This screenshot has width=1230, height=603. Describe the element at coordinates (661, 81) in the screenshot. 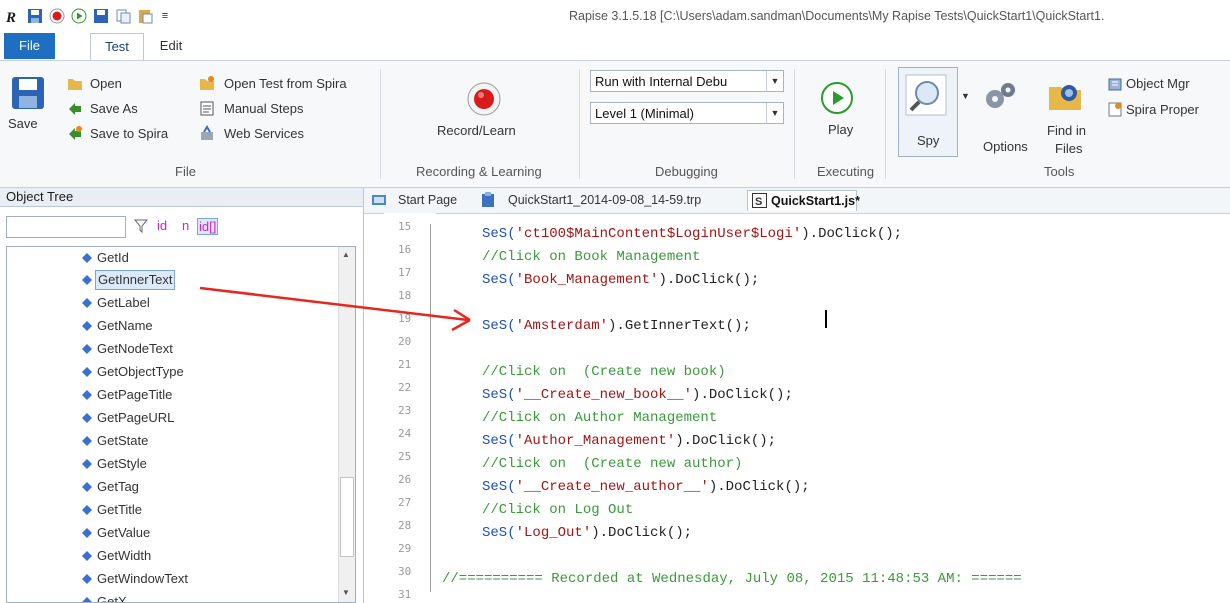

I see `run-mode-value: Run with Internal Debu` at that location.